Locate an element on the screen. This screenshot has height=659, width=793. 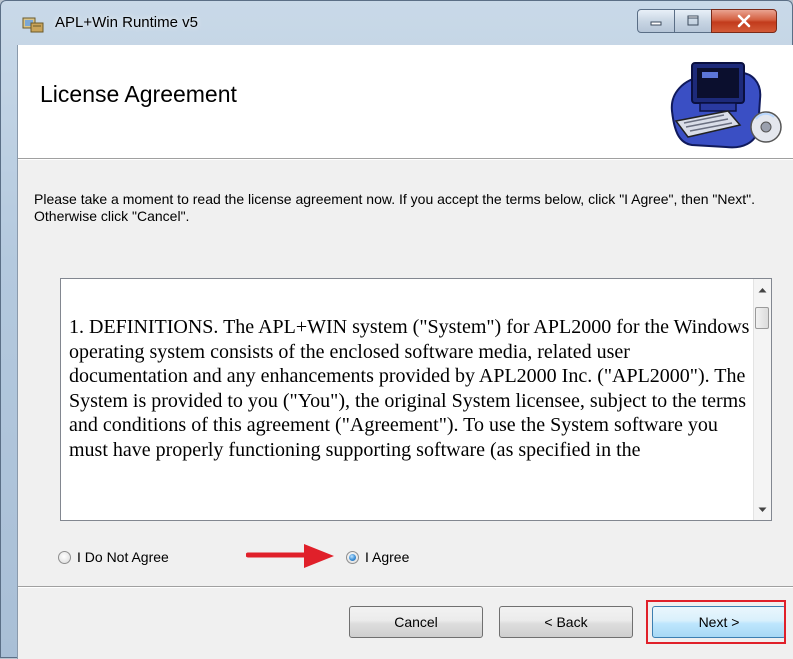
close-button is located at coordinates (744, 21).